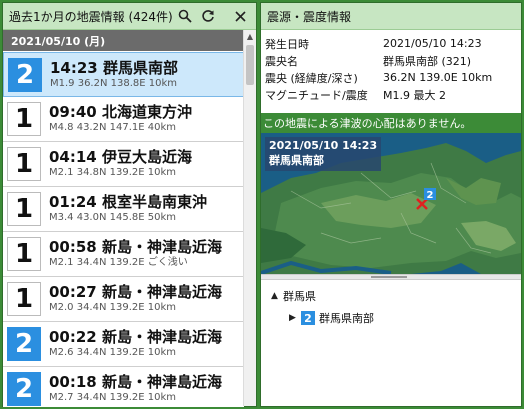  I want to click on scroll-thumb, so click(250, 65).